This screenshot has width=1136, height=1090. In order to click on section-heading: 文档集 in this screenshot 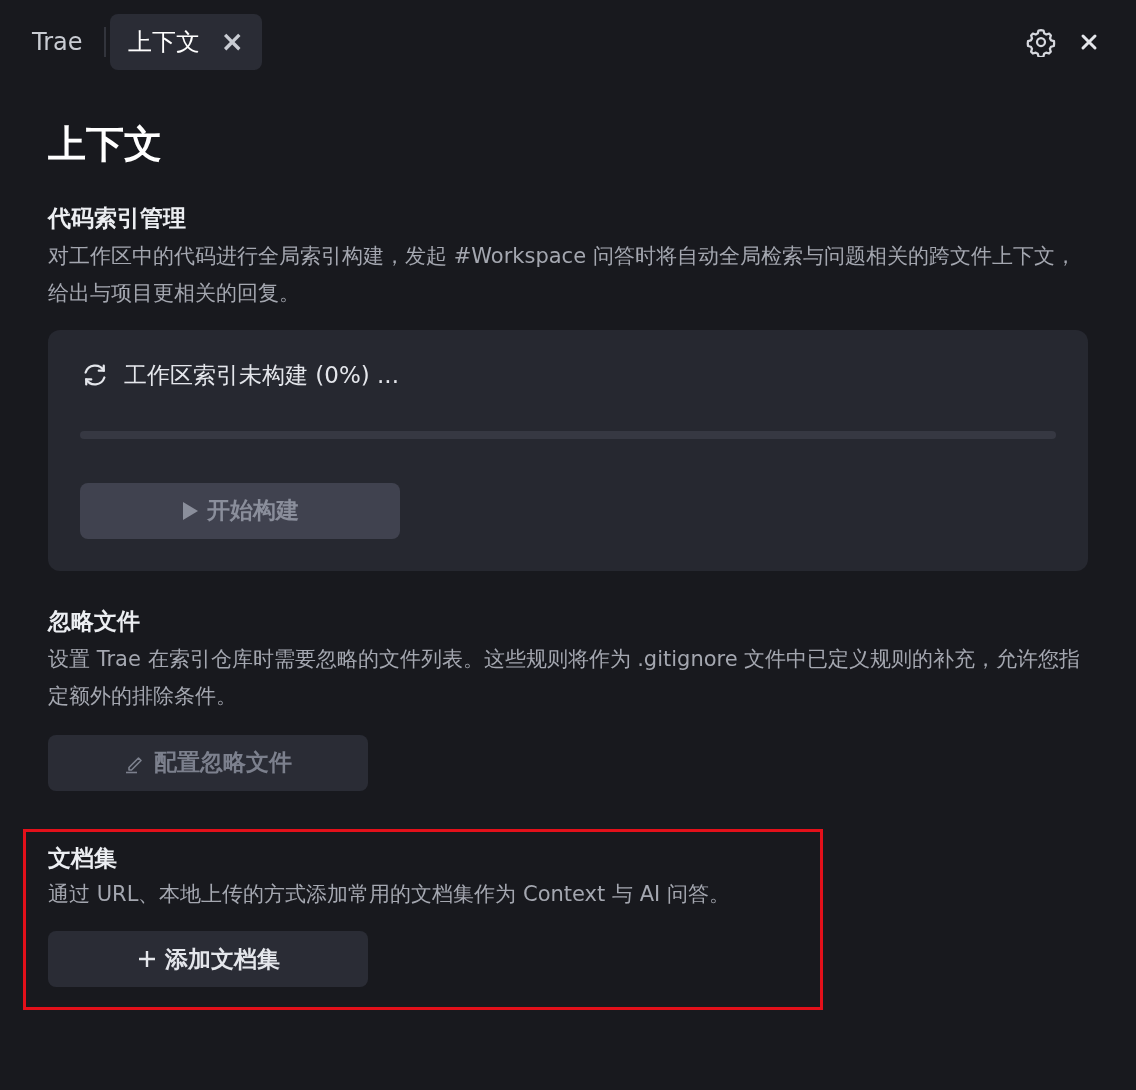, I will do `click(83, 858)`.